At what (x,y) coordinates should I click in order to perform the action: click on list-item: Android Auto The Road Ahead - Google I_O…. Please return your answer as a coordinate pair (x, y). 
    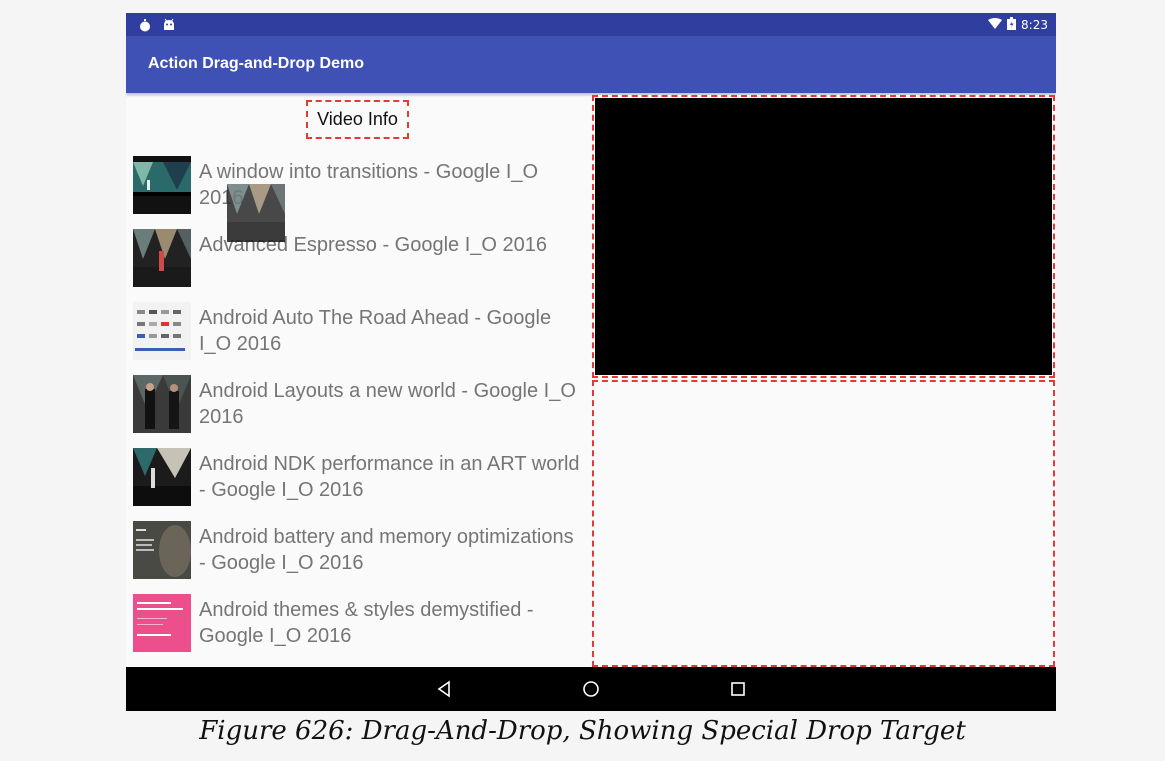
    Looking at the image, I should click on (360, 338).